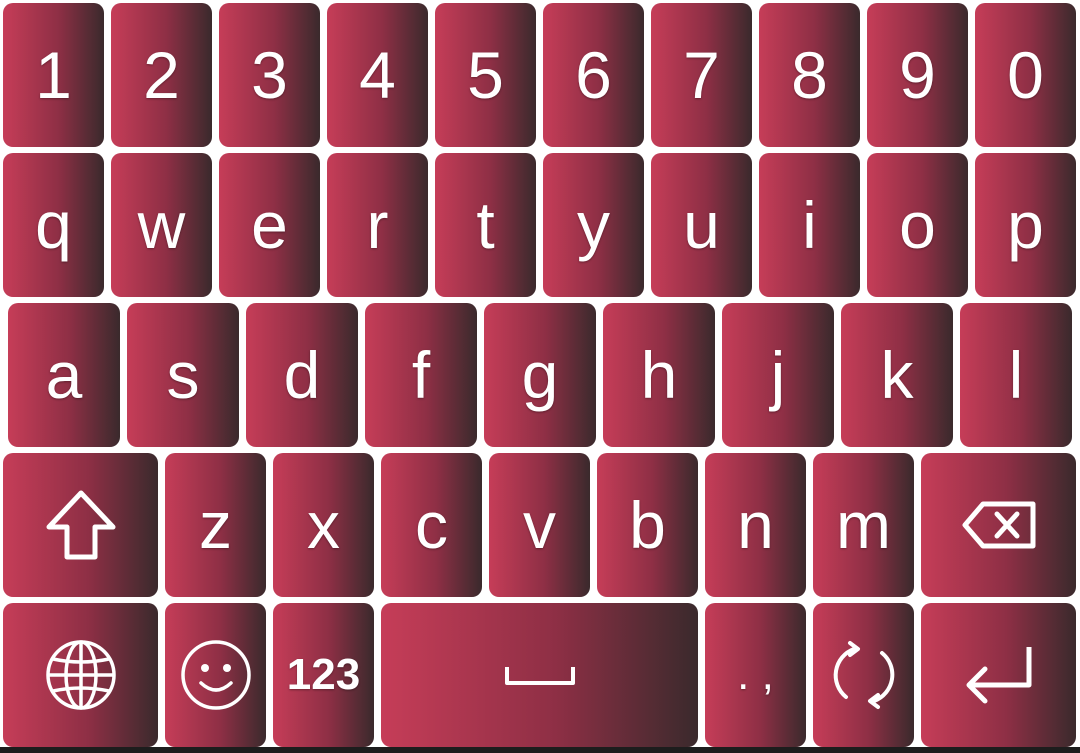 This screenshot has height=753, width=1080. I want to click on key-o: o, so click(917, 225).